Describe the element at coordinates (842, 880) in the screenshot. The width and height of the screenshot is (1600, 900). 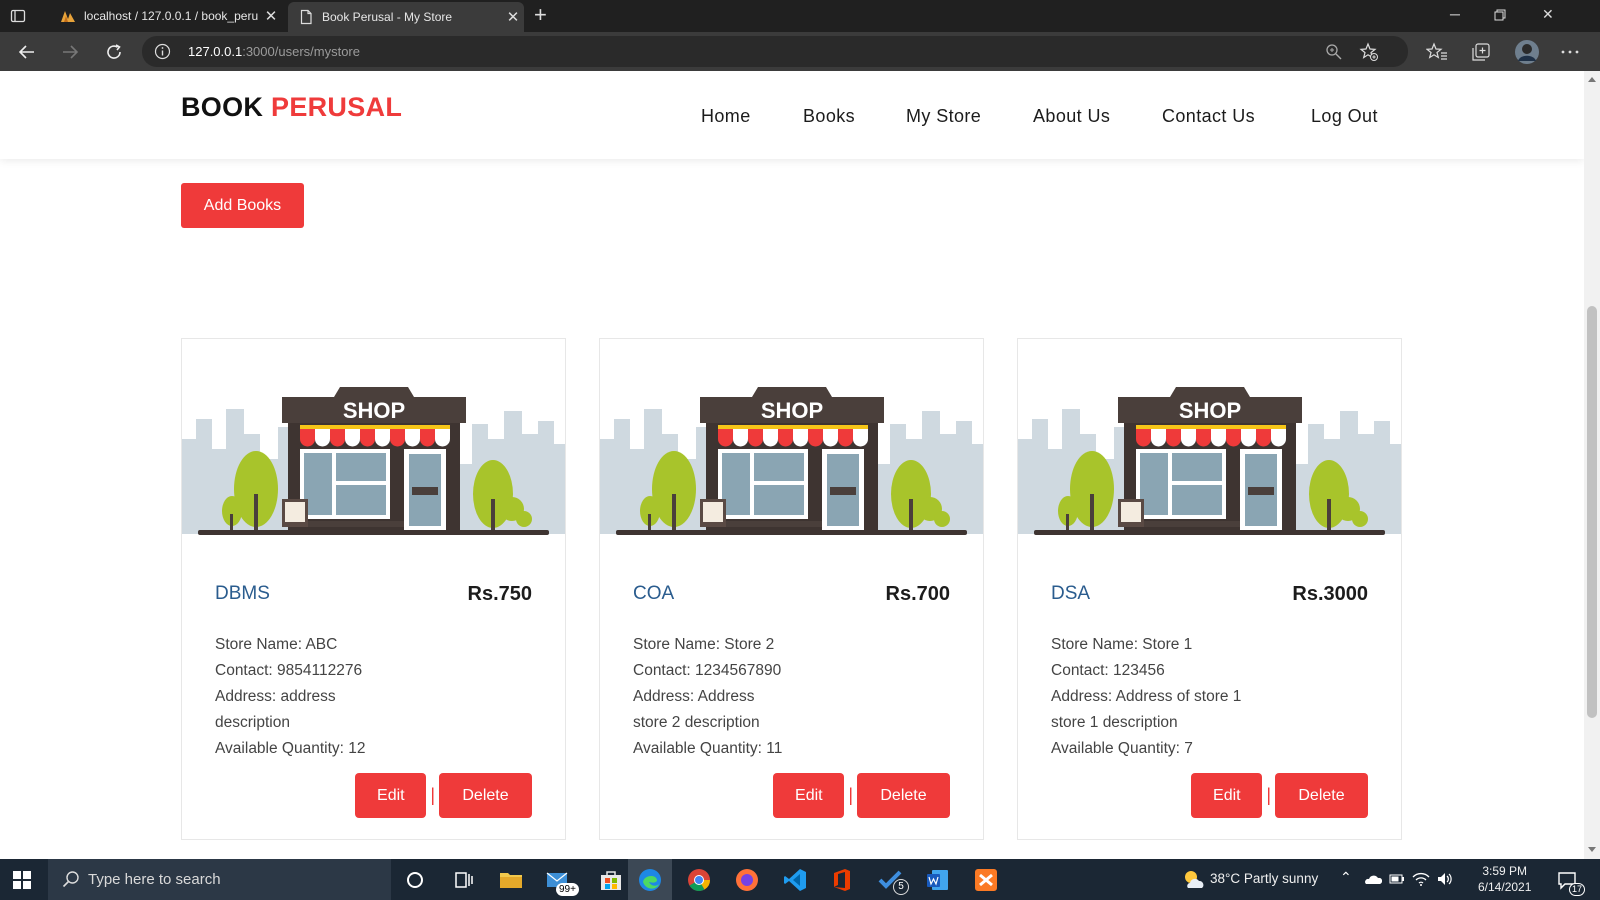
I see `office-icon` at that location.